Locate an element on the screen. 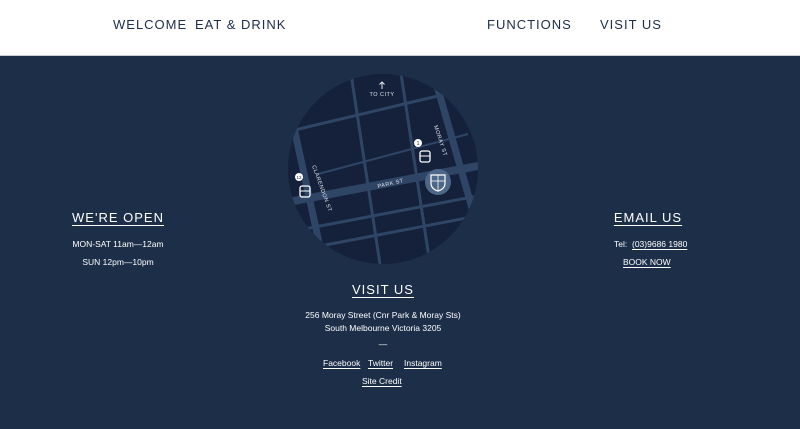 Image resolution: width=800 pixels, height=429 pixels. nav-eat-drink: EAT & DRINK is located at coordinates (240, 24).